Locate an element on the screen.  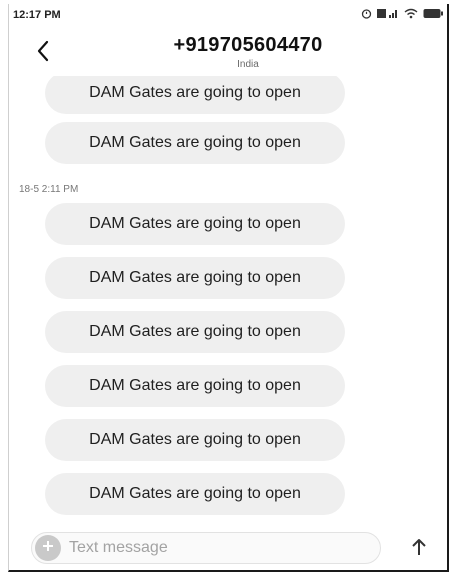
contact-country: India is located at coordinates (248, 64).